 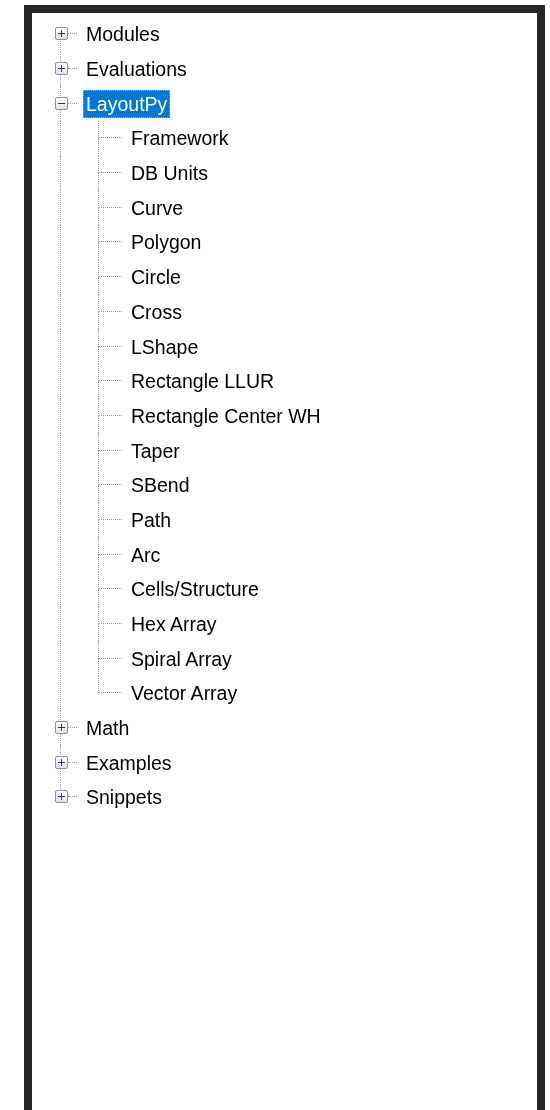 I want to click on tree-item: LShape, so click(x=165, y=346).